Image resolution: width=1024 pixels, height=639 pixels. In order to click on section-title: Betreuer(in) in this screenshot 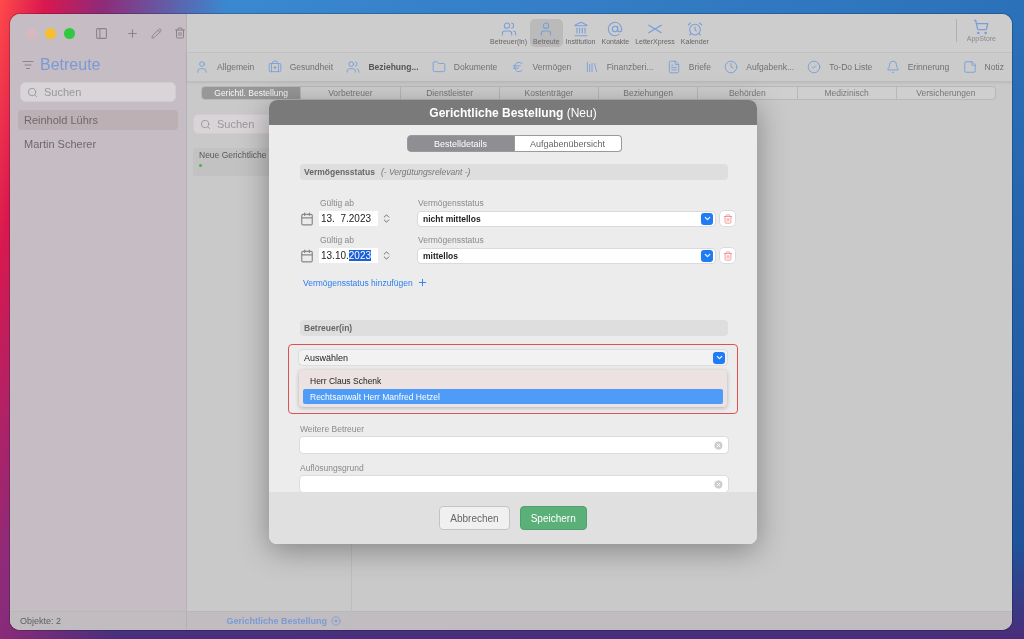, I will do `click(328, 328)`.